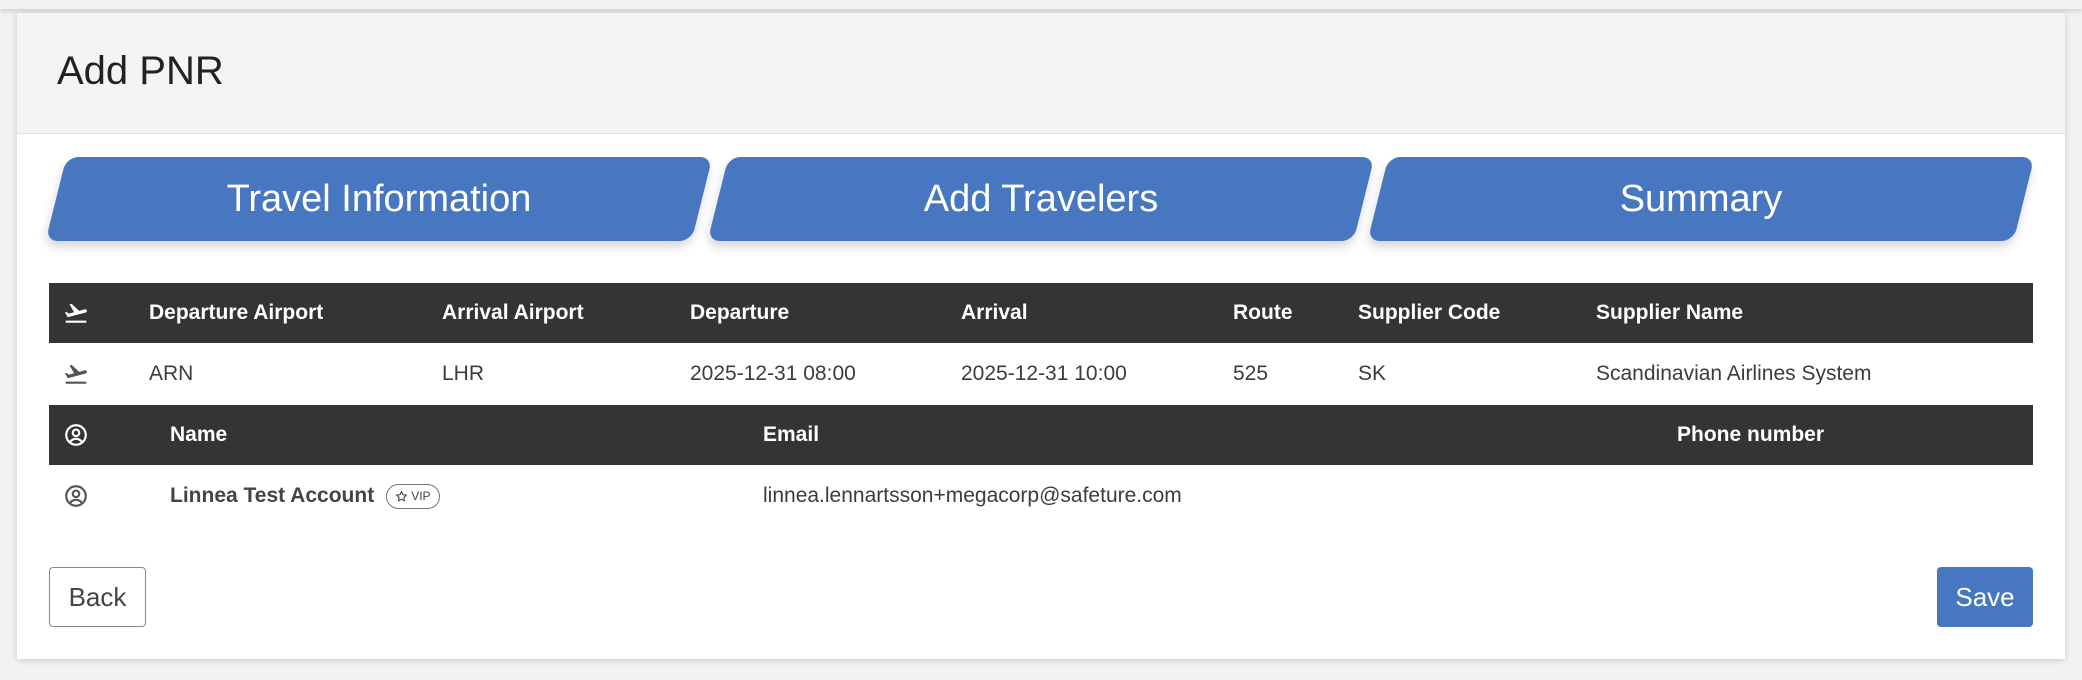 This screenshot has width=2082, height=680. I want to click on vip-badge-label: VIP, so click(421, 496).